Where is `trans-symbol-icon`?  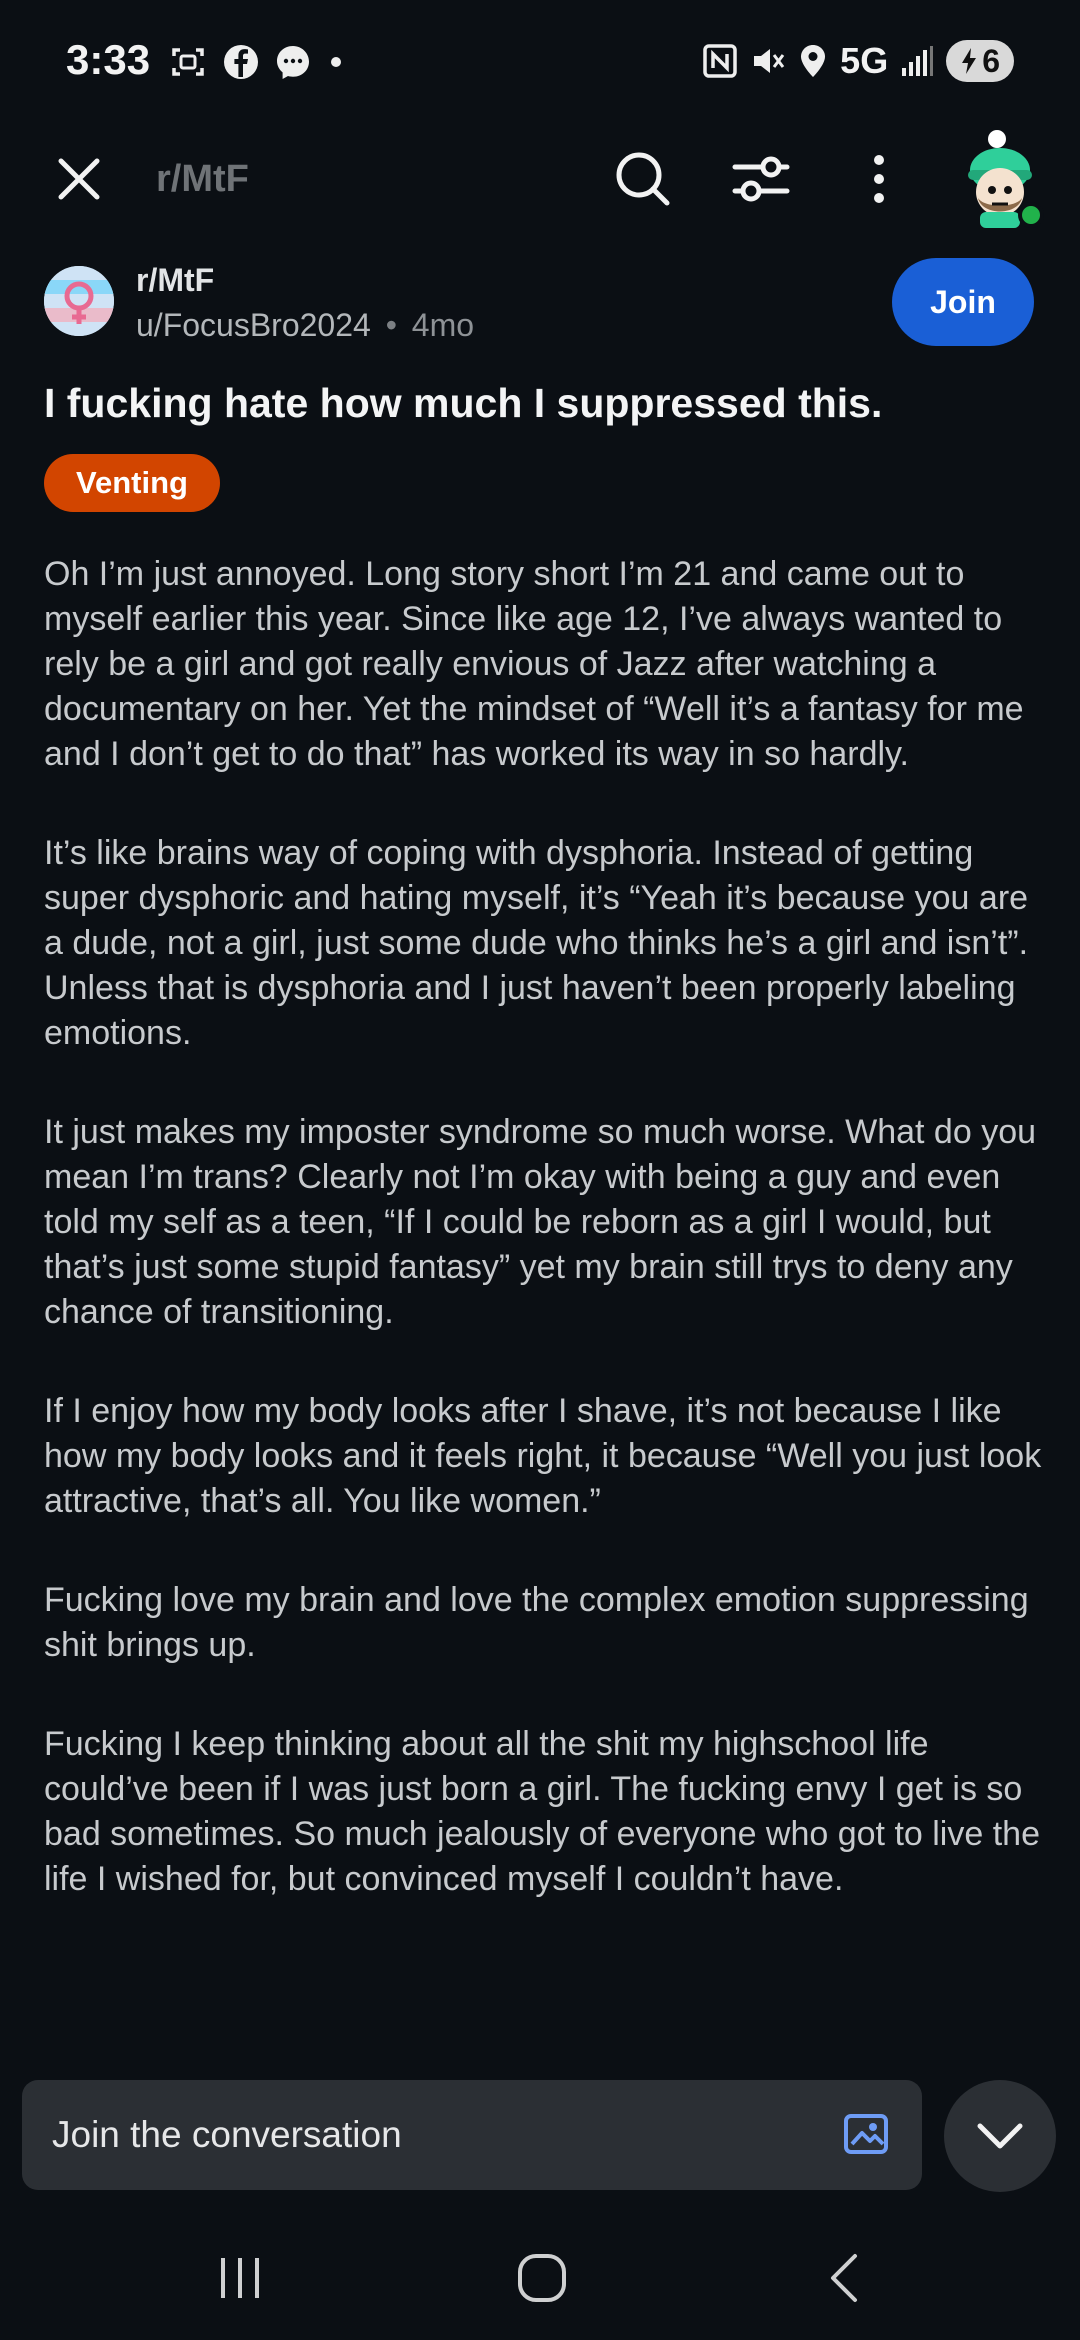
trans-symbol-icon is located at coordinates (79, 301).